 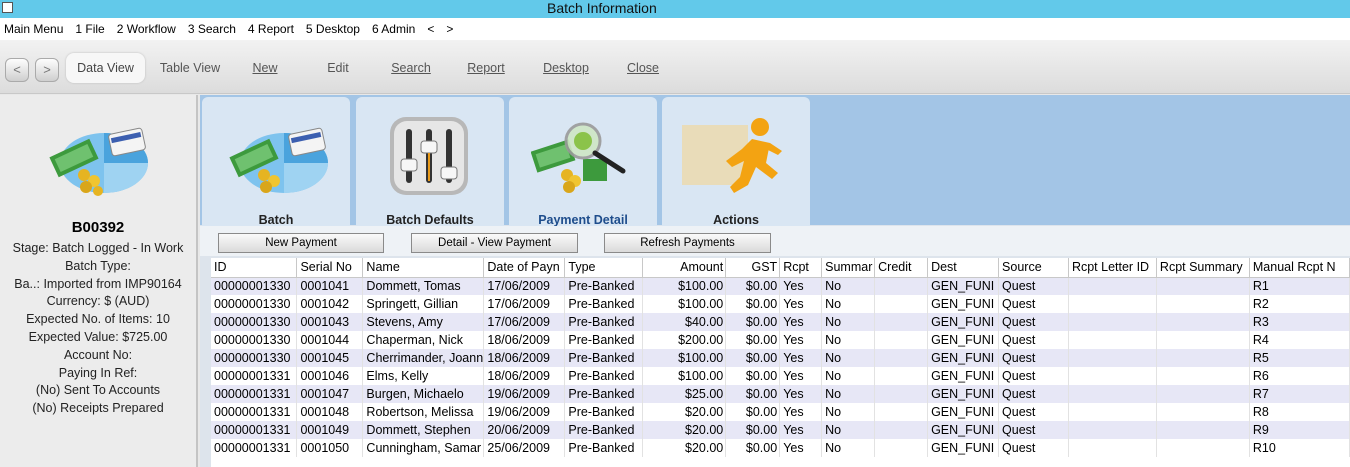 What do you see at coordinates (330, 376) in the screenshot?
I see `table-cell: 0001046` at bounding box center [330, 376].